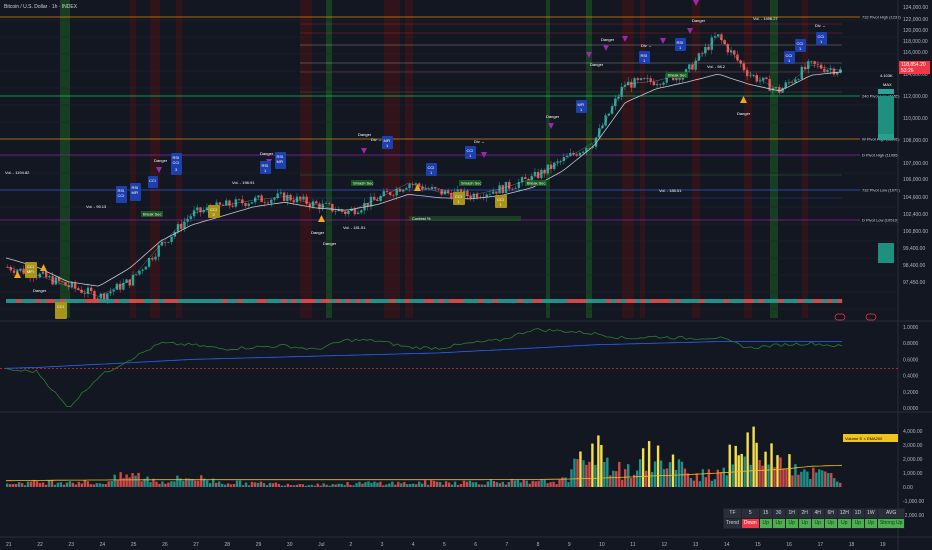 The width and height of the screenshot is (932, 550). I want to click on svg-text: MFI, so click(280, 161).